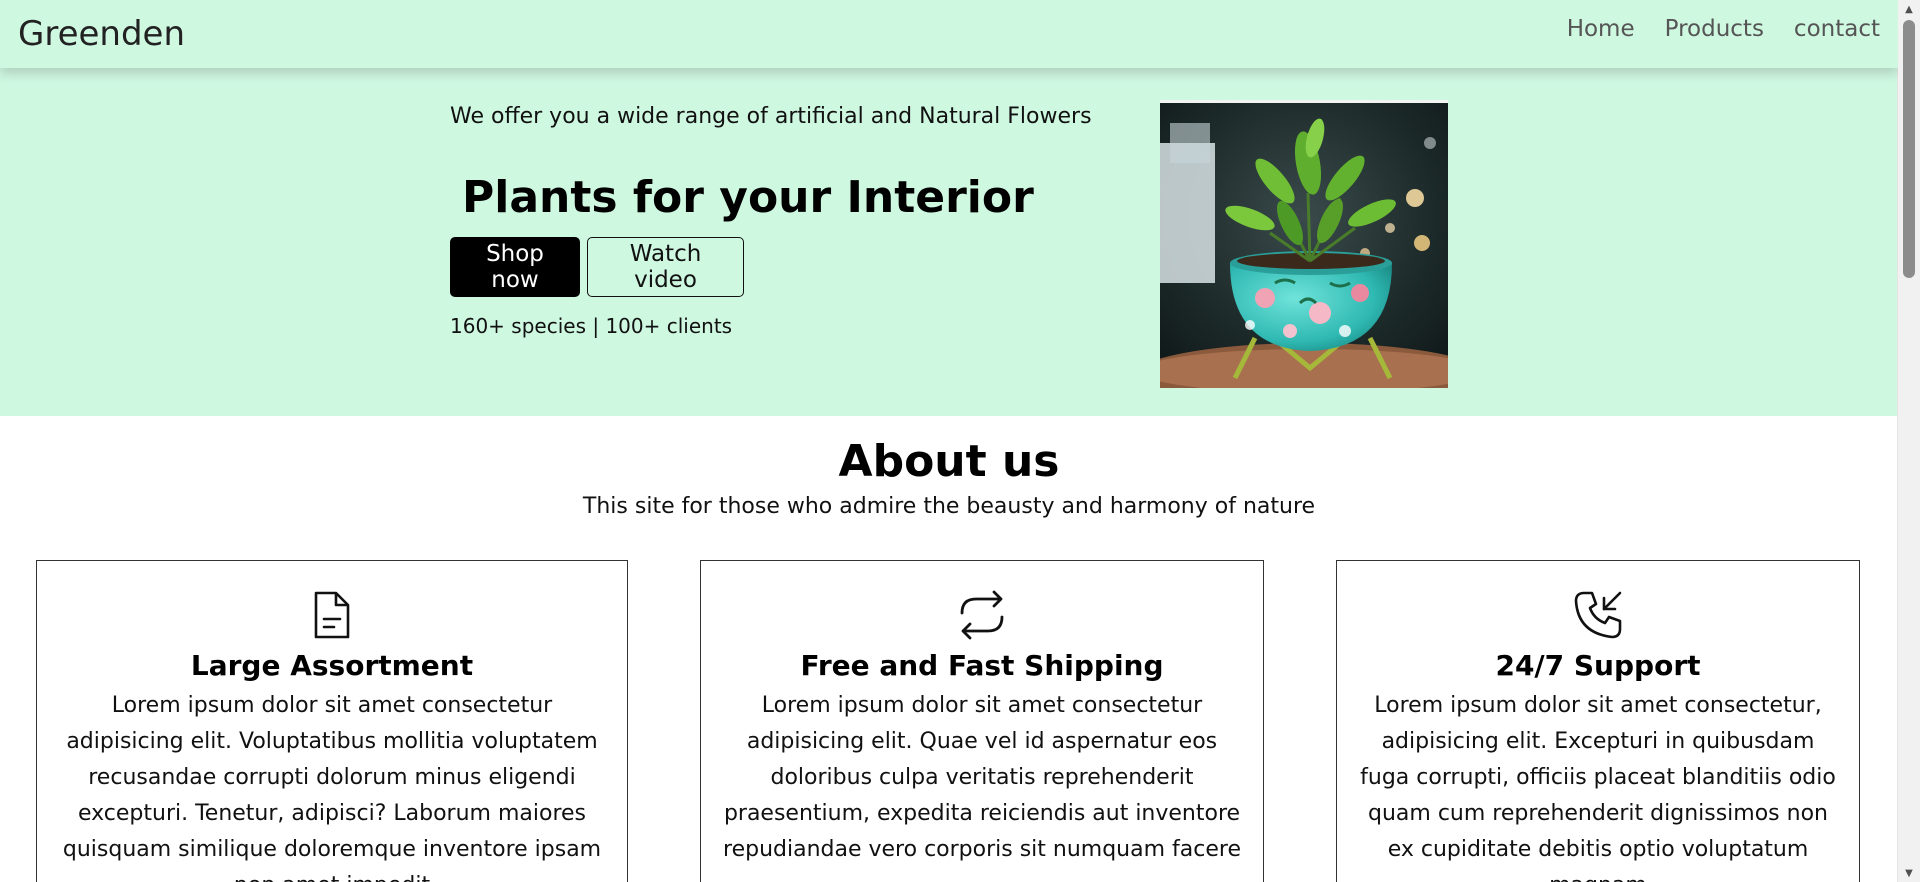  What do you see at coordinates (1601, 29) in the screenshot?
I see `nav-link-home: Home` at bounding box center [1601, 29].